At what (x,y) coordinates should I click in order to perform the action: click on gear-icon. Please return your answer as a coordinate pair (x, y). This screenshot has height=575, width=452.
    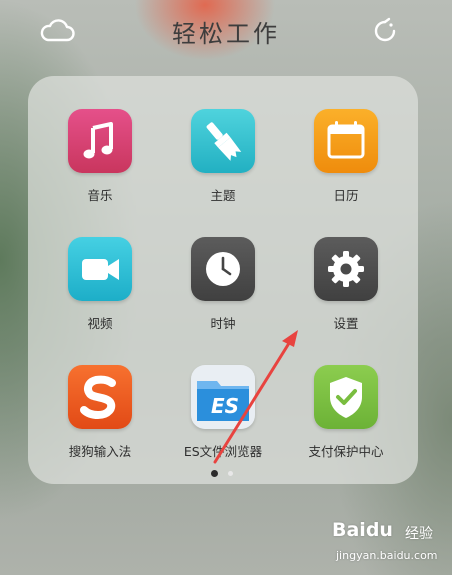
    Looking at the image, I should click on (346, 269).